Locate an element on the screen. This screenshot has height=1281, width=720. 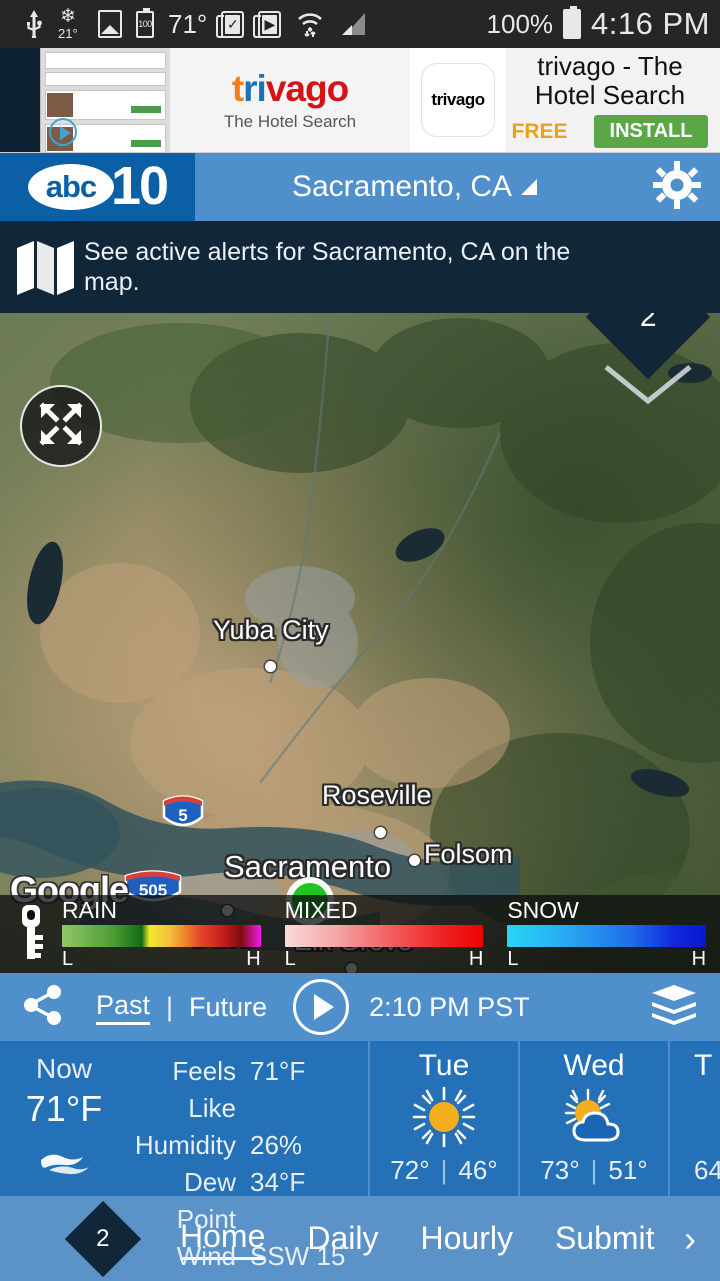
fullscreen-button is located at coordinates (61, 426).